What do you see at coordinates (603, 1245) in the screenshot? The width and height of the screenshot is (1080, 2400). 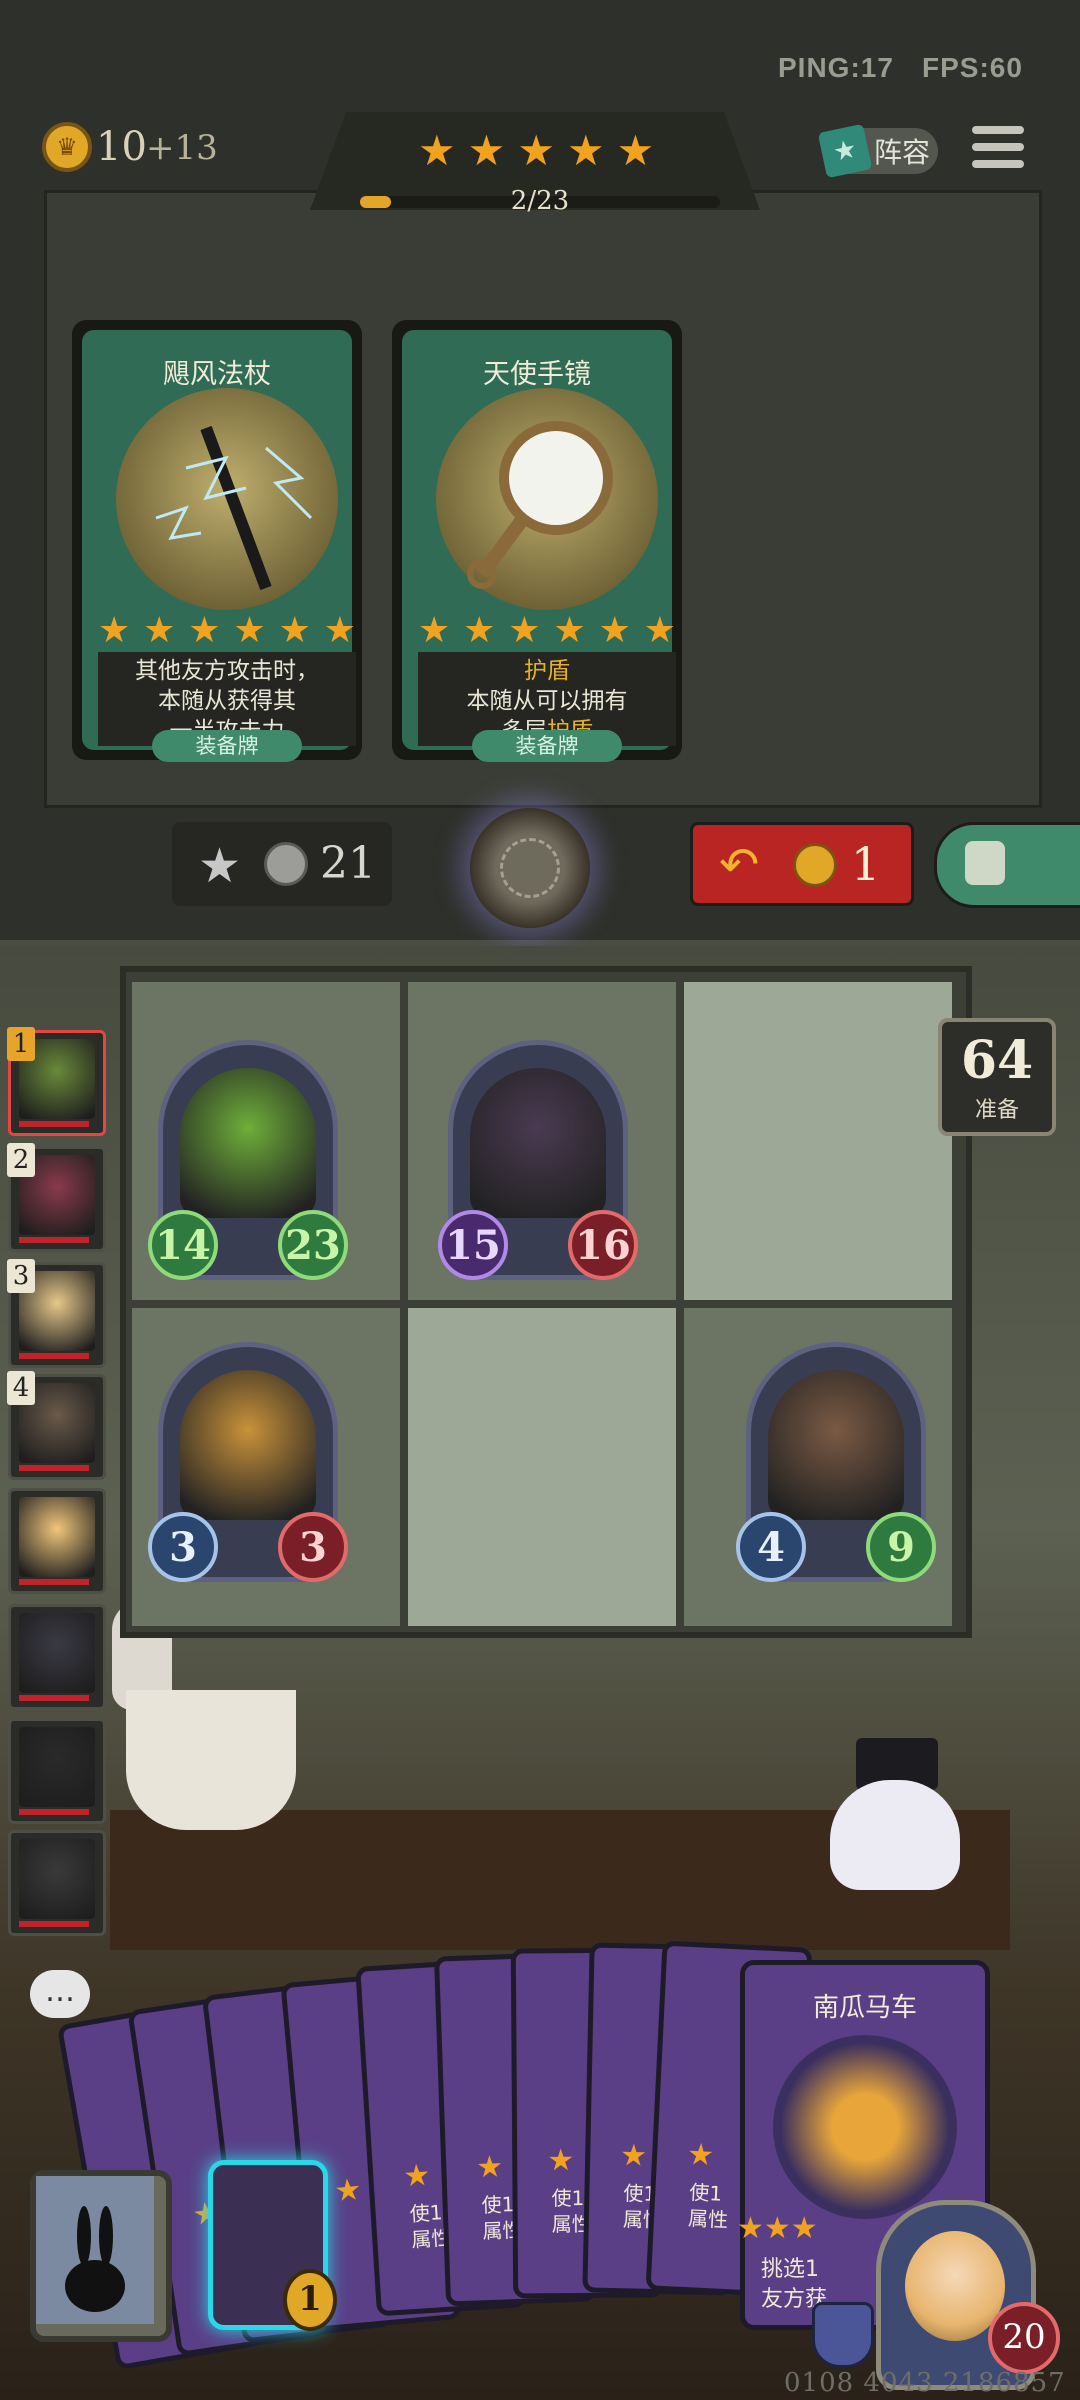 I see `health-value: 16` at bounding box center [603, 1245].